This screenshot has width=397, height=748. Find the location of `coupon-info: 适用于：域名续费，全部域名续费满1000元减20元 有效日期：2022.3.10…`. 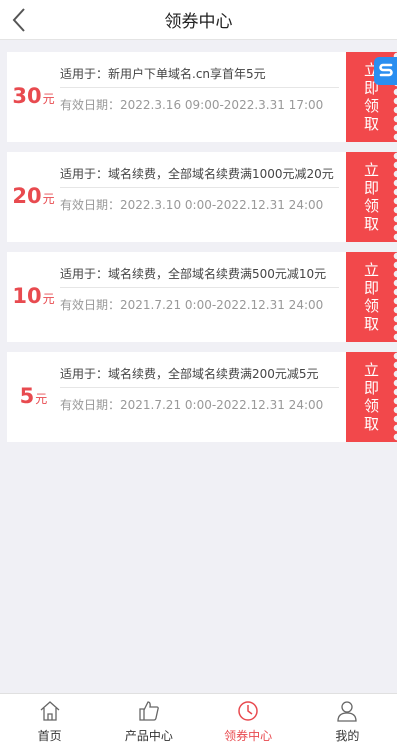

coupon-info: 适用于：域名续费，全部域名续费满1000元减20元 有效日期：2022.3.10… is located at coordinates (199, 197).